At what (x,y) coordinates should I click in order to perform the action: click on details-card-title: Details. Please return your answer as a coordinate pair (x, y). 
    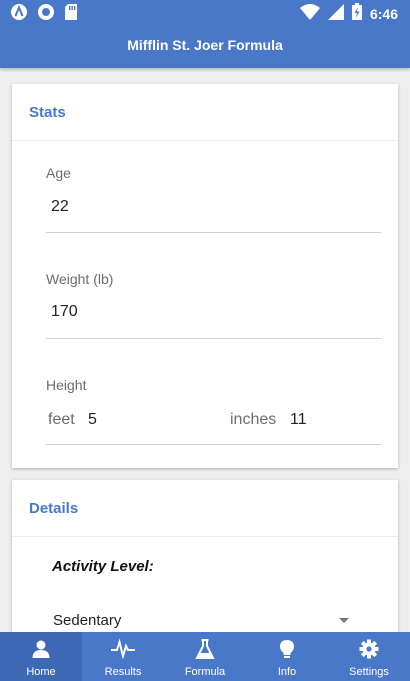
    Looking at the image, I should click on (205, 508).